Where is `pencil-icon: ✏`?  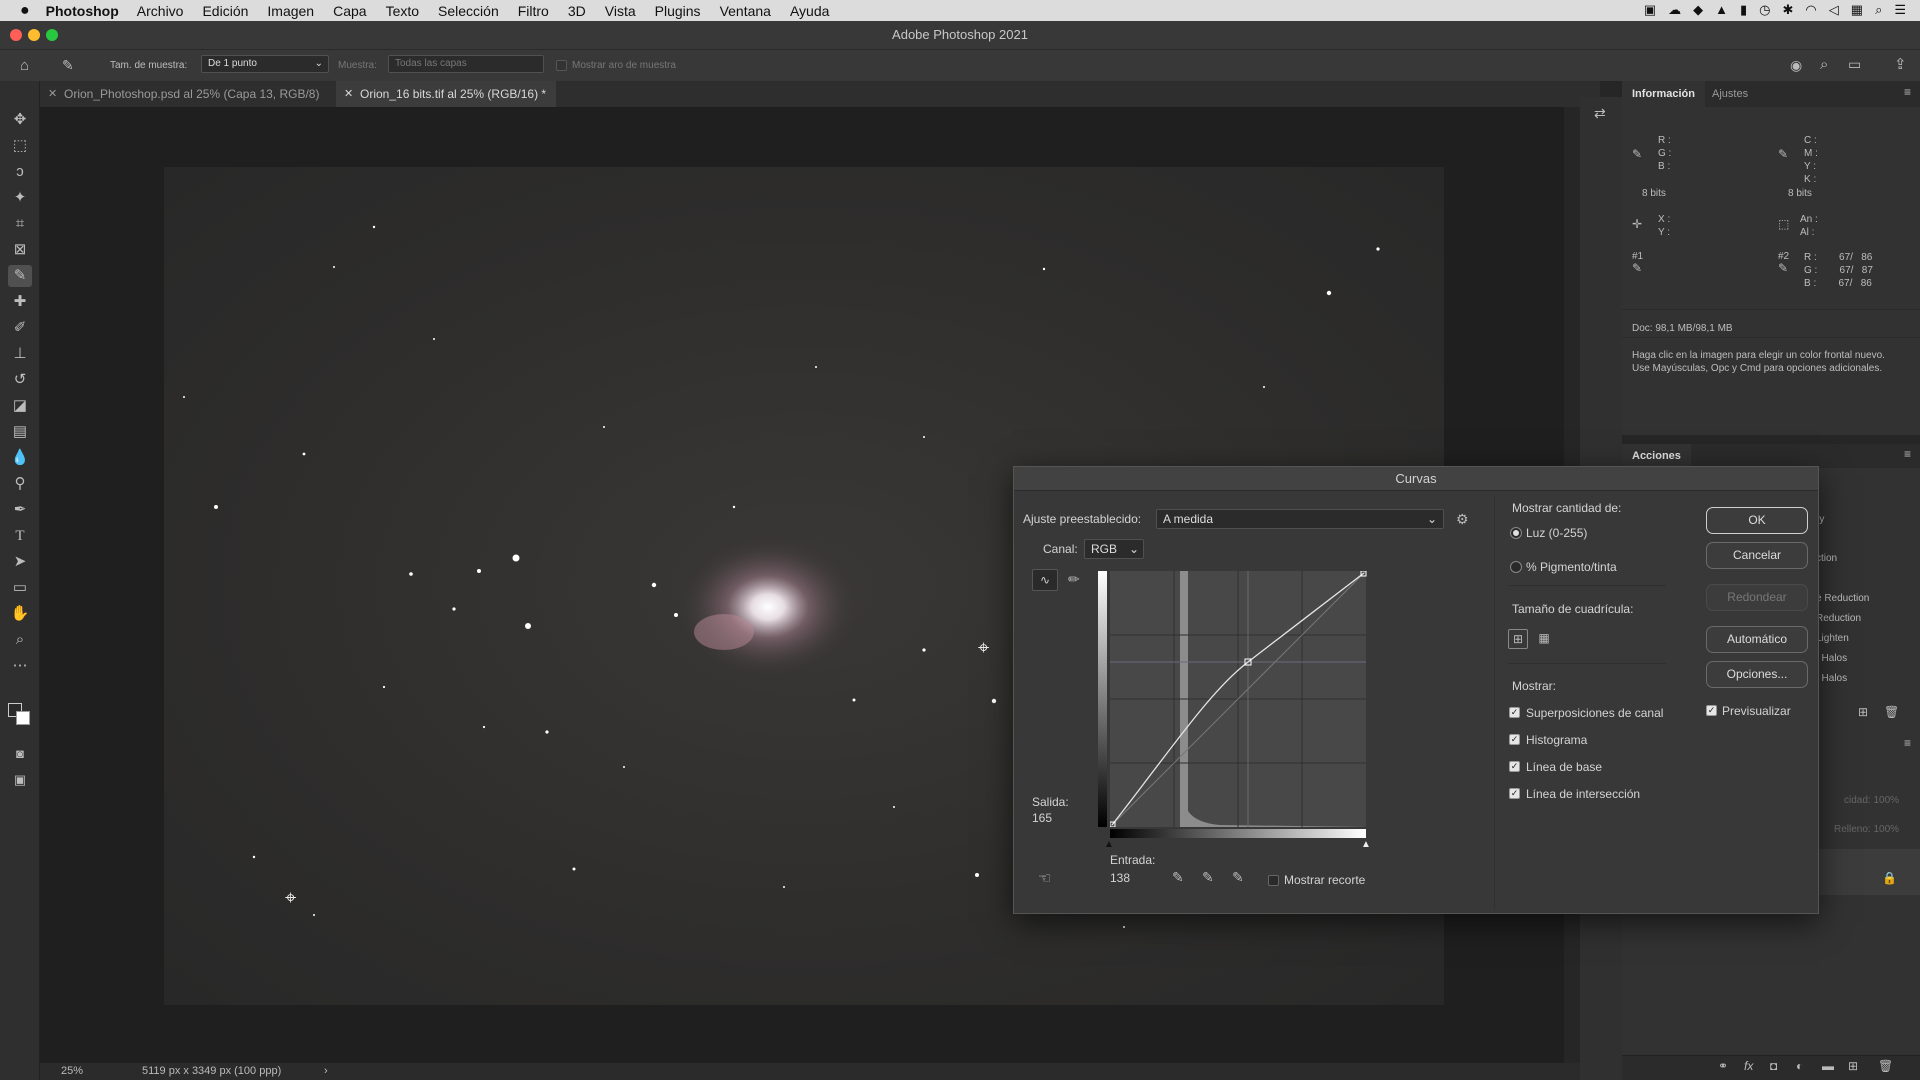 pencil-icon: ✏ is located at coordinates (1074, 579).